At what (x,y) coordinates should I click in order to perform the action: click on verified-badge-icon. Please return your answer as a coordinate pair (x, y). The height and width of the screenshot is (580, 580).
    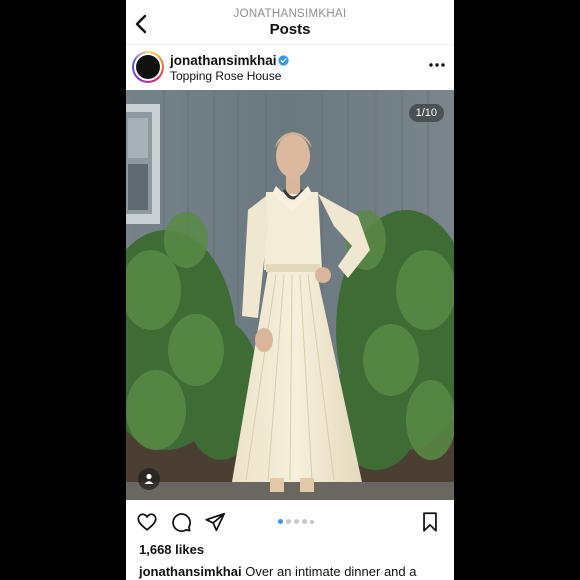
    Looking at the image, I should click on (283, 60).